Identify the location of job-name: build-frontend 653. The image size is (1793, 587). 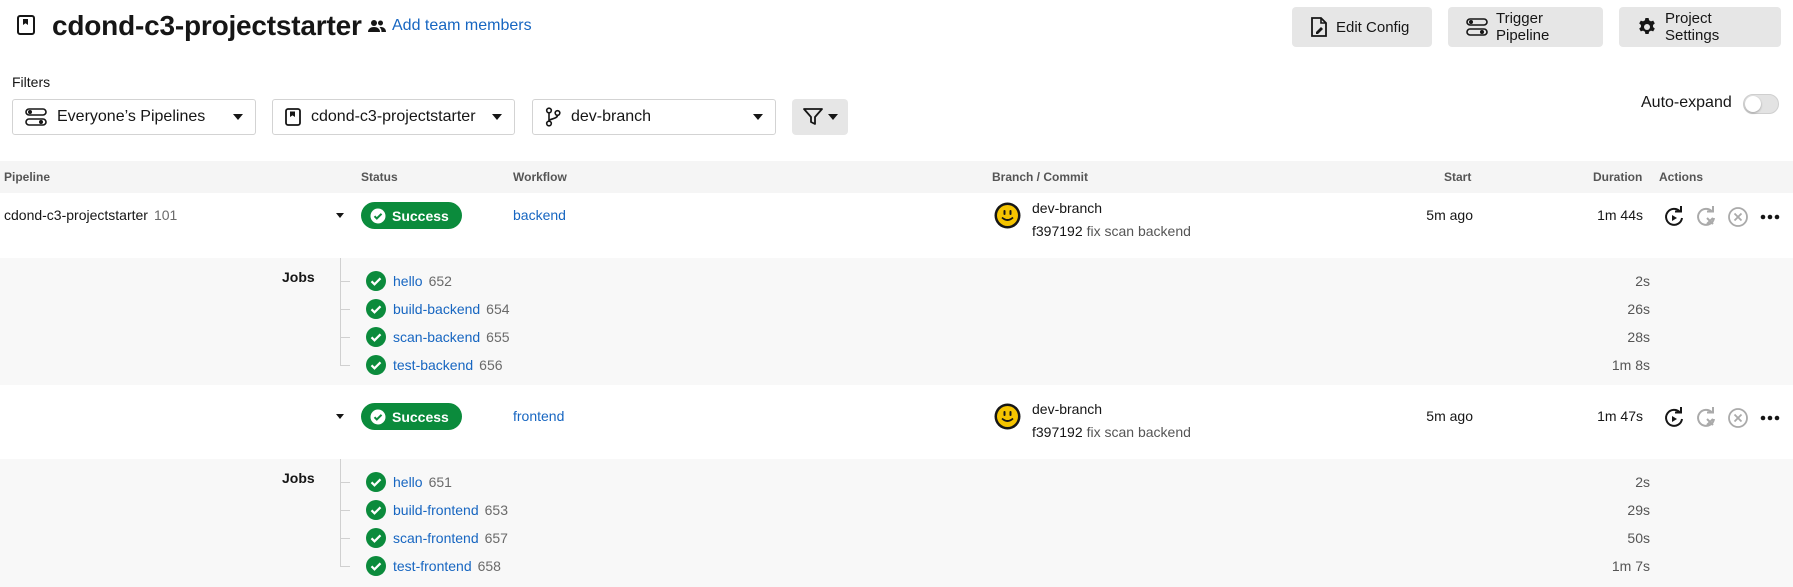
(450, 510).